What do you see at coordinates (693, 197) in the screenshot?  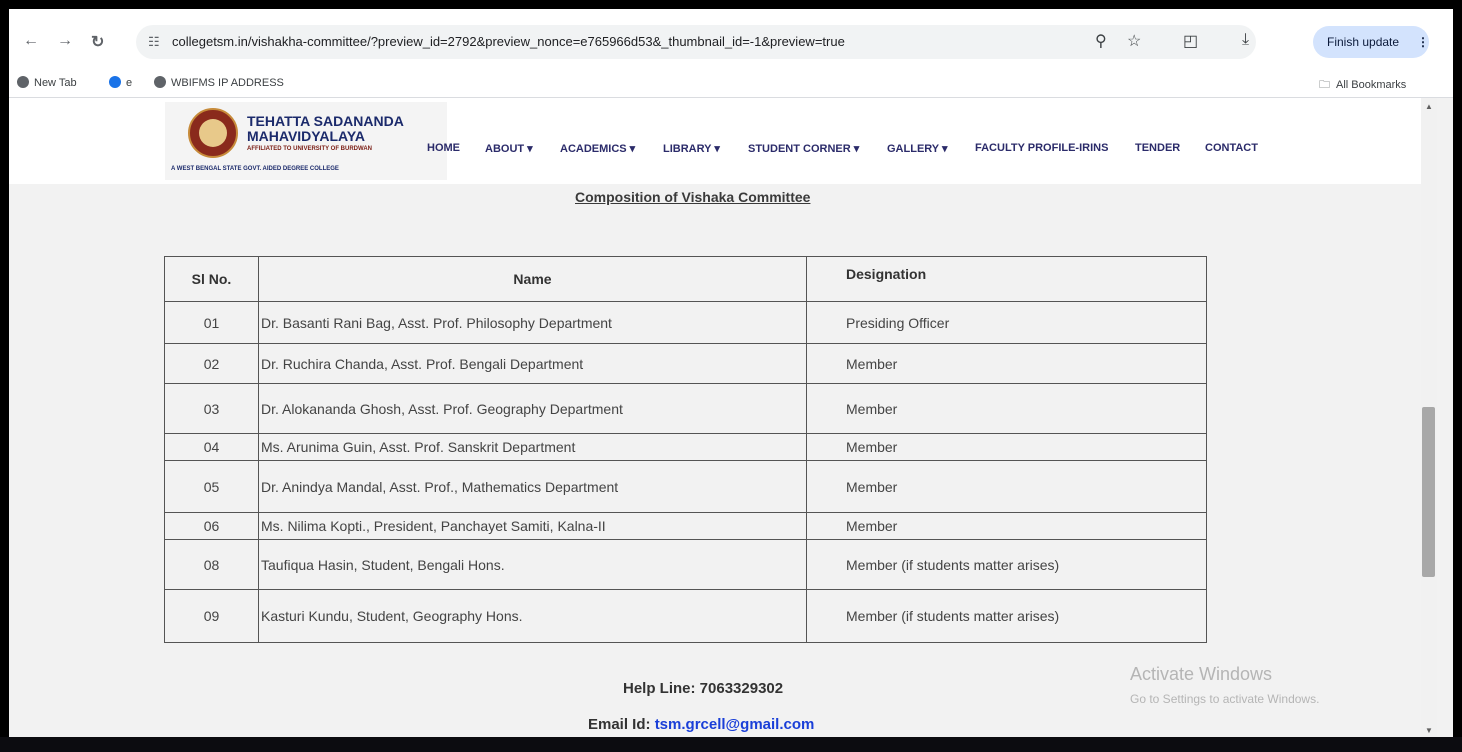 I see `page-title: Composition of Vishaka Committee` at bounding box center [693, 197].